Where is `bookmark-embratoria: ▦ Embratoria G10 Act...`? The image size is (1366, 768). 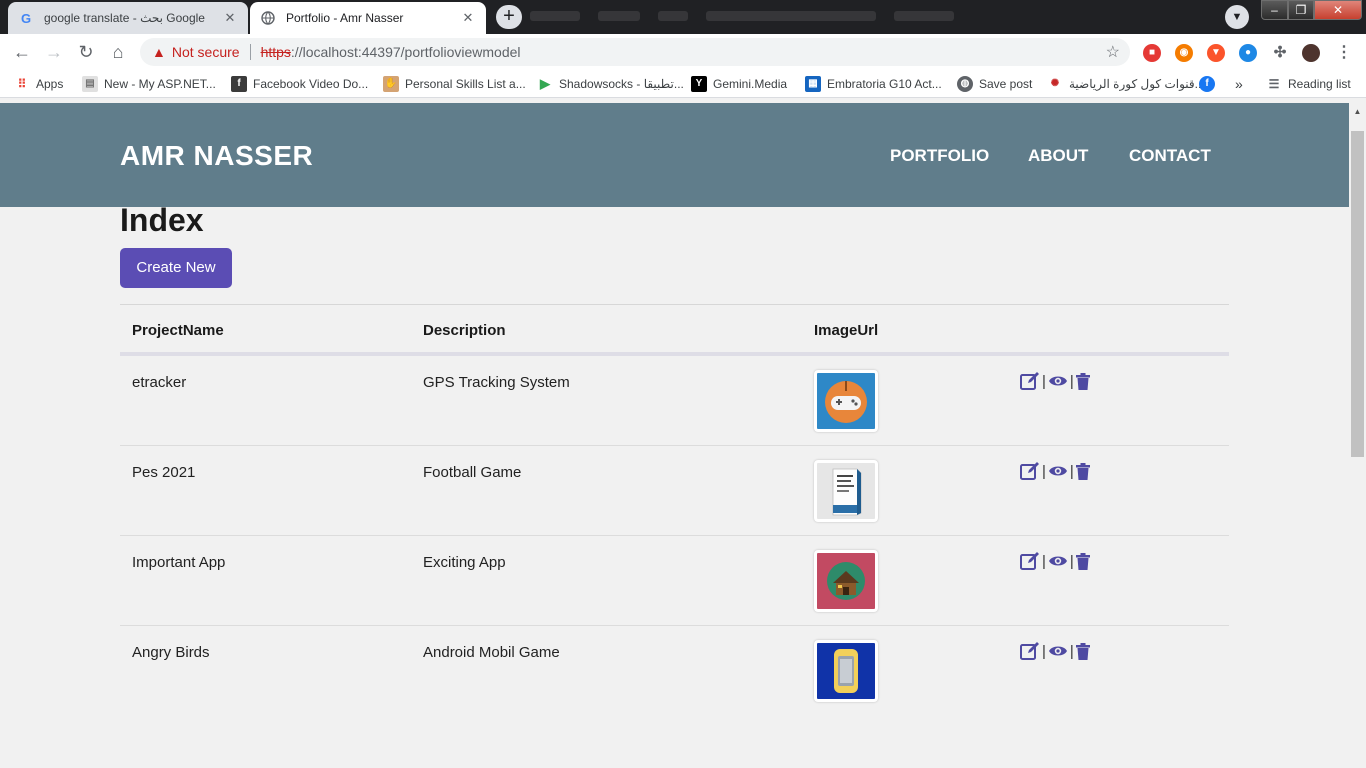 bookmark-embratoria: ▦ Embratoria G10 Act... is located at coordinates (873, 84).